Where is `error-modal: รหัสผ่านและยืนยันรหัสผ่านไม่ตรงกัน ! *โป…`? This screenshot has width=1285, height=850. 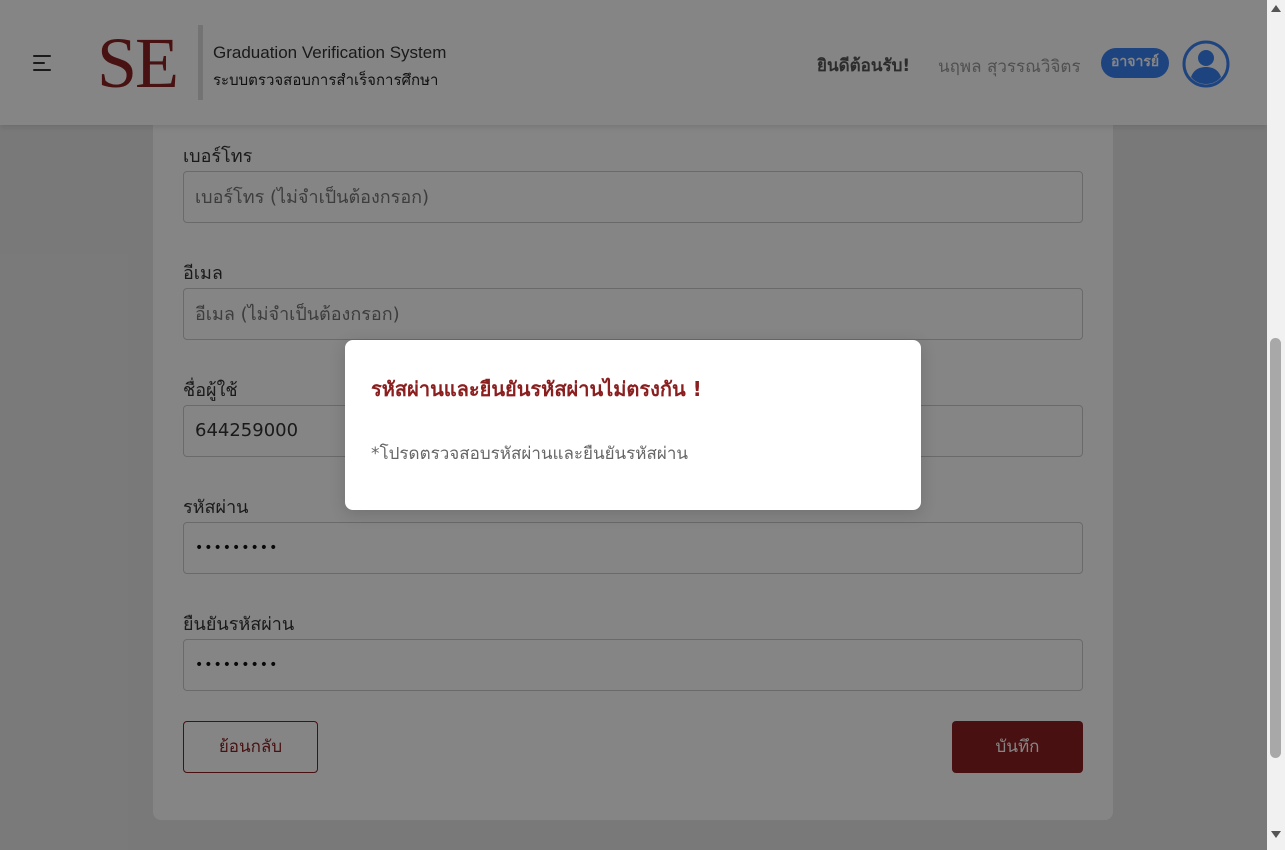 error-modal: รหัสผ่านและยืนยันรหัสผ่านไม่ตรงกัน ! *โป… is located at coordinates (633, 425).